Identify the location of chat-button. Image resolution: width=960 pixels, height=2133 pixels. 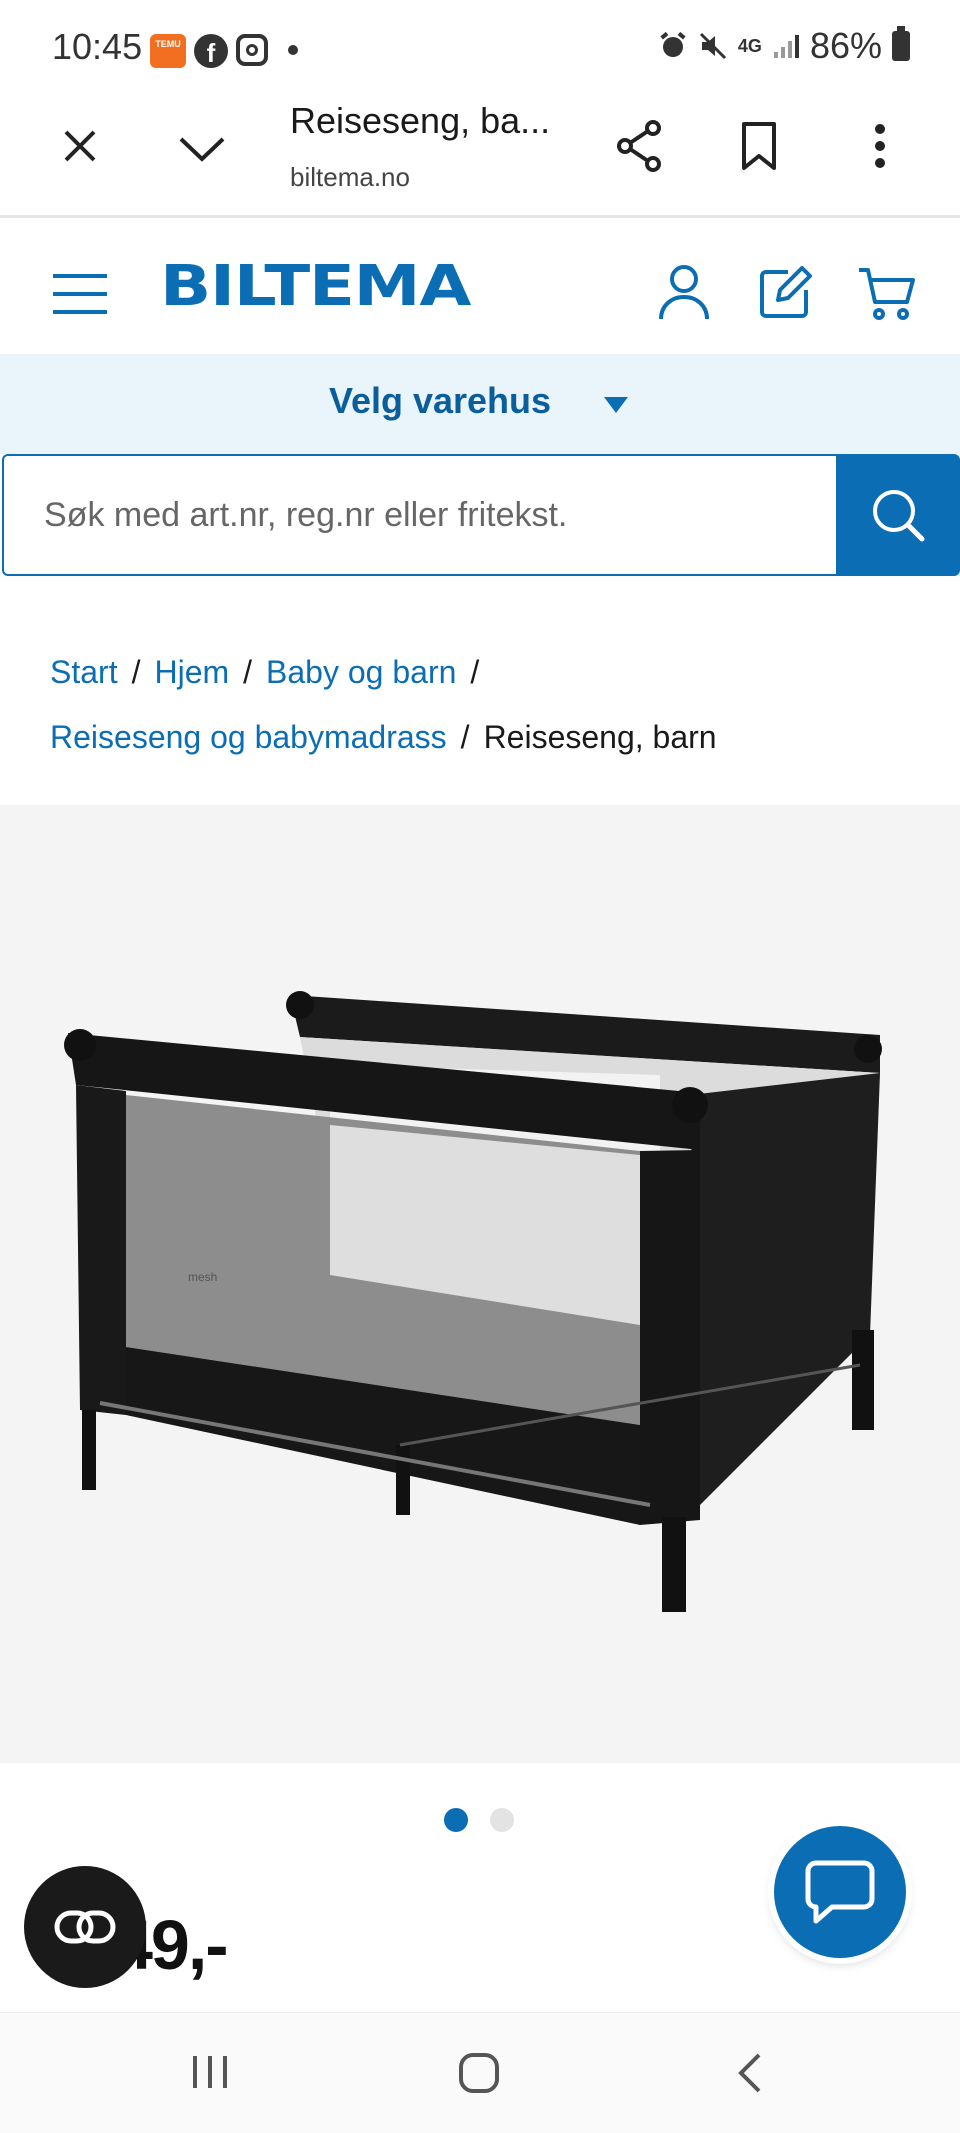
(840, 1892).